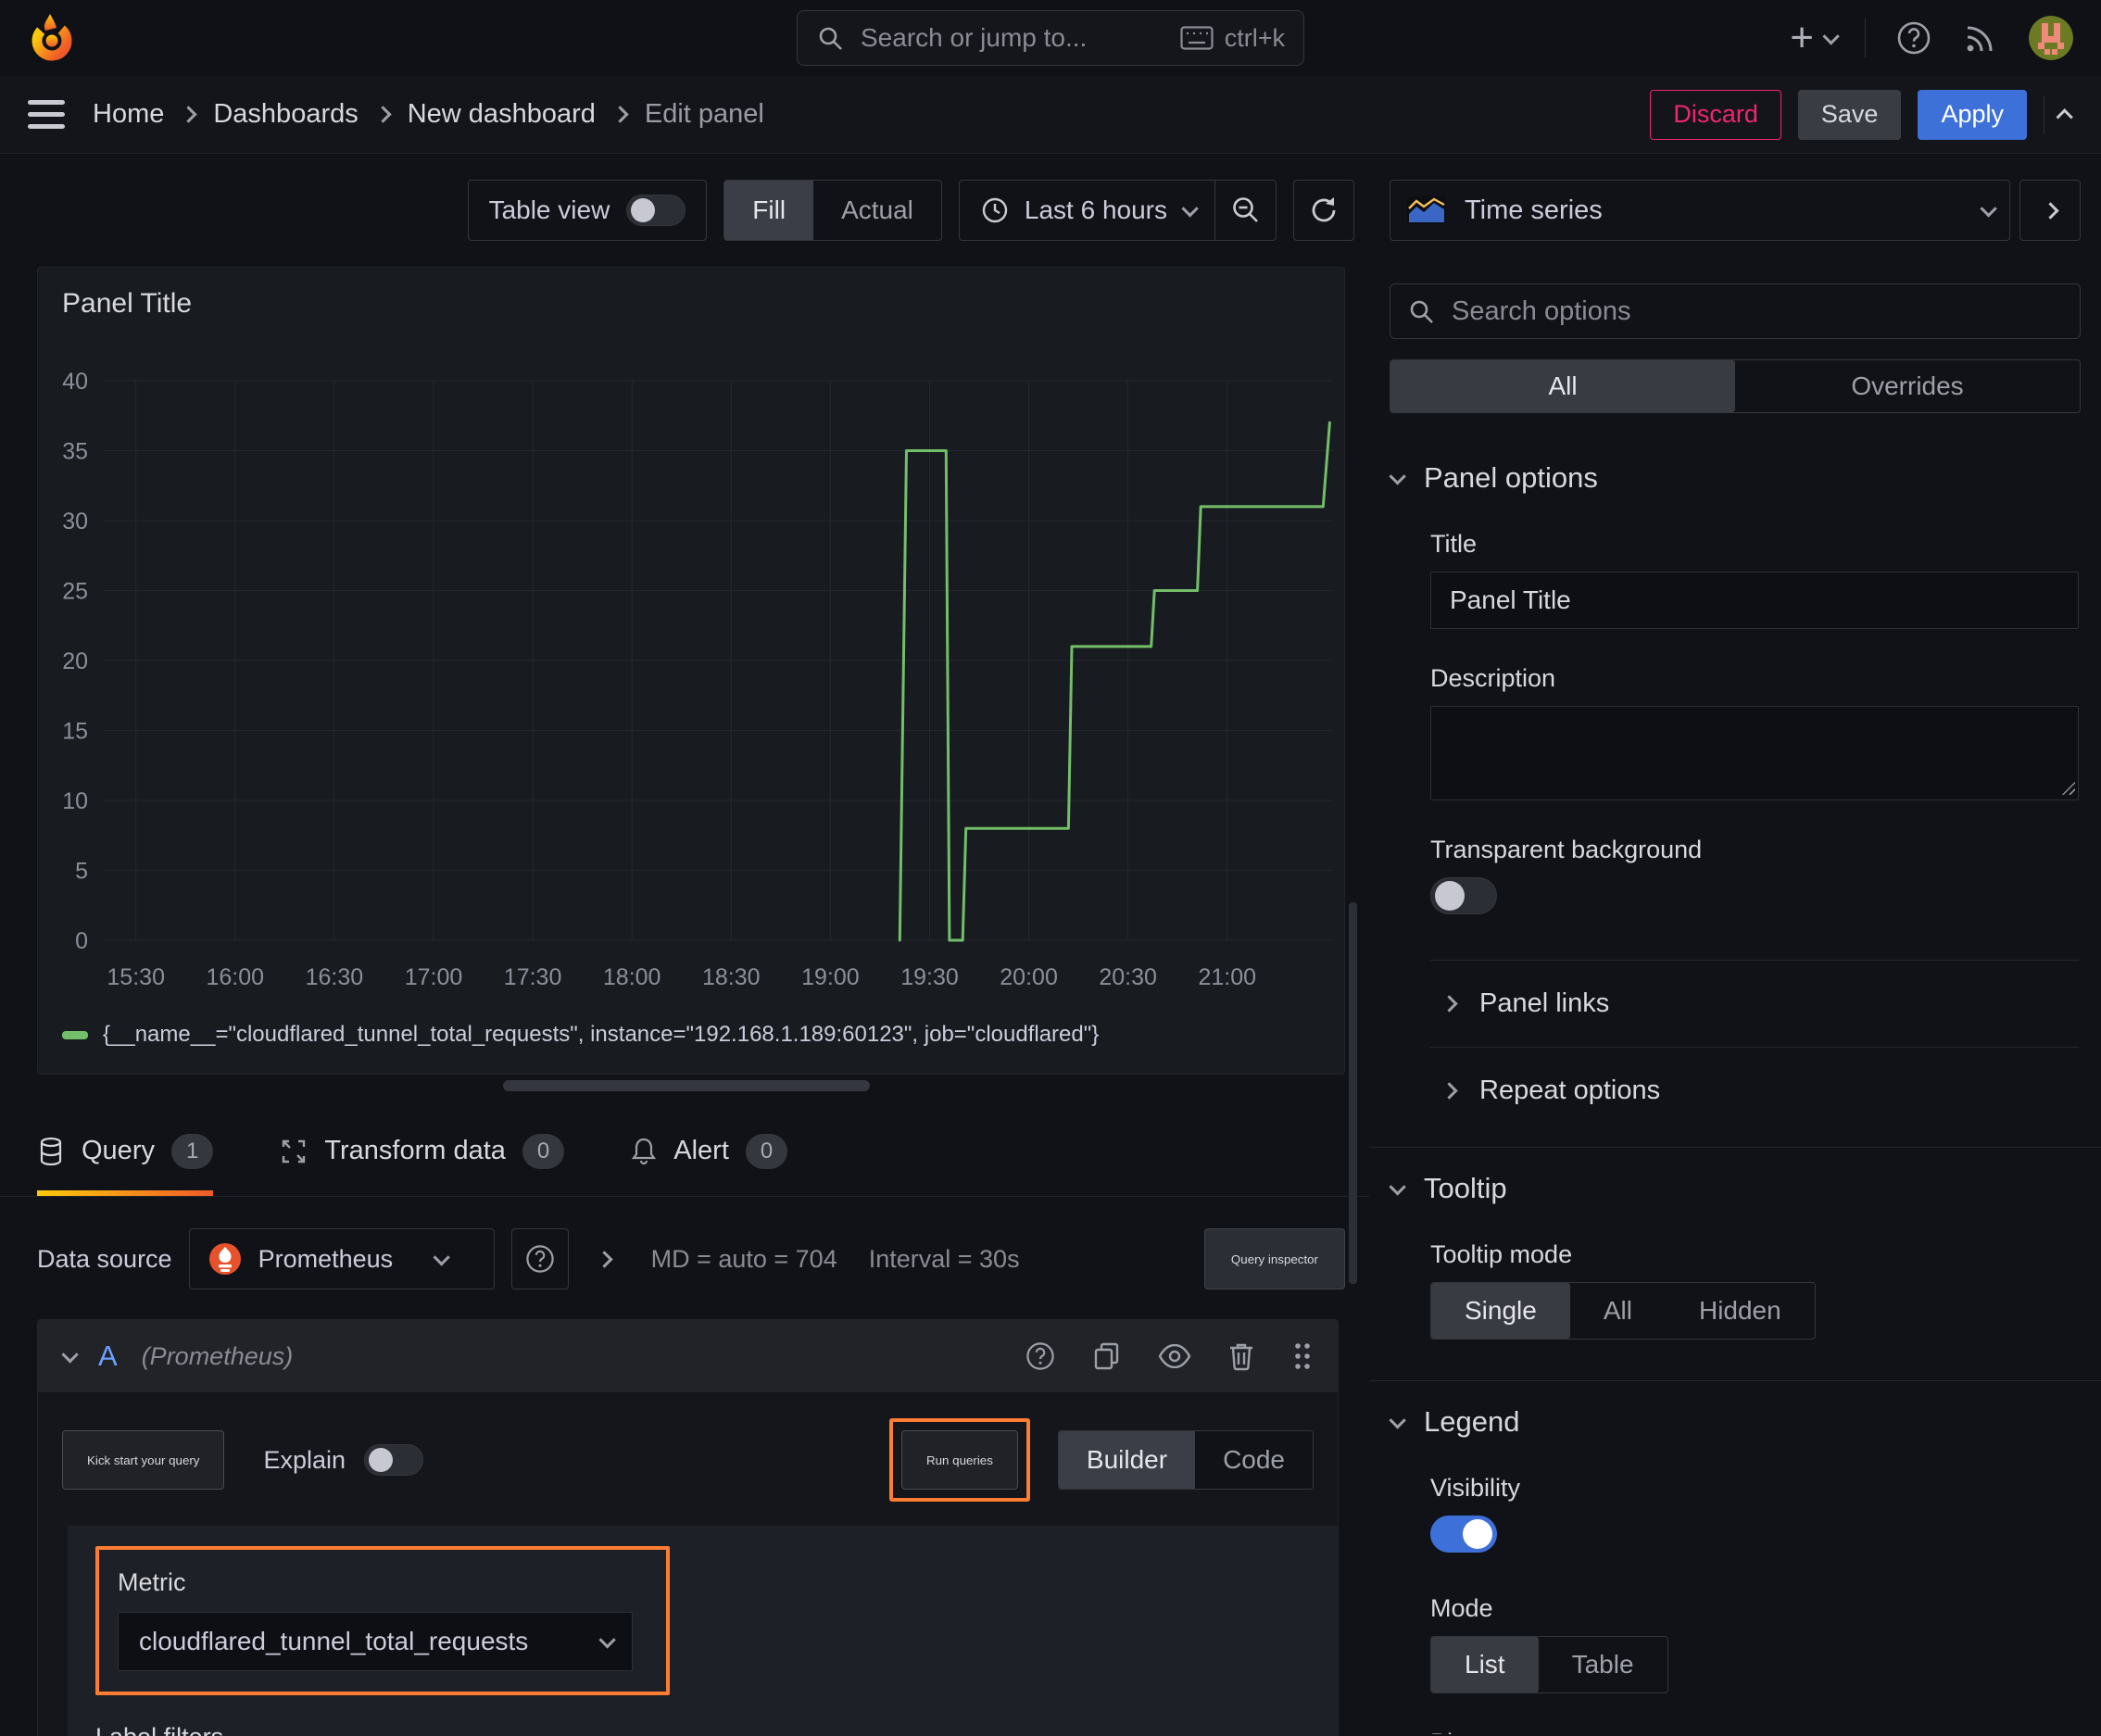  What do you see at coordinates (1972, 114) in the screenshot?
I see `apply-button: Apply` at bounding box center [1972, 114].